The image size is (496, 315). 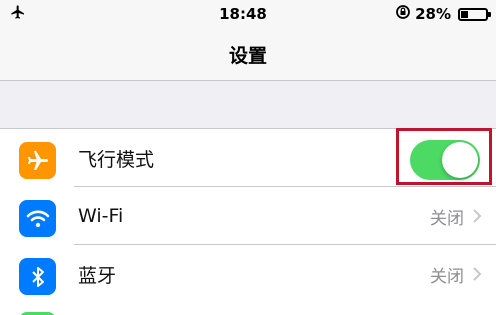 What do you see at coordinates (460, 160) in the screenshot?
I see `toggle-knob` at bounding box center [460, 160].